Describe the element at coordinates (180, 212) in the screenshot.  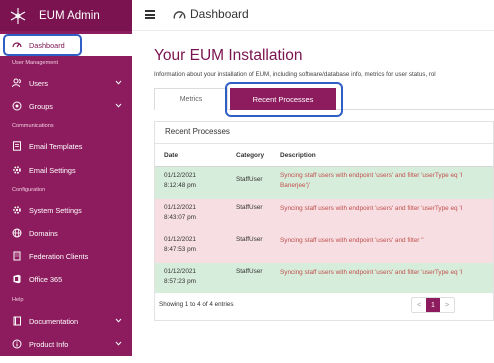
I see `row-date: 01/12/2021 8:43:07 pm` at that location.